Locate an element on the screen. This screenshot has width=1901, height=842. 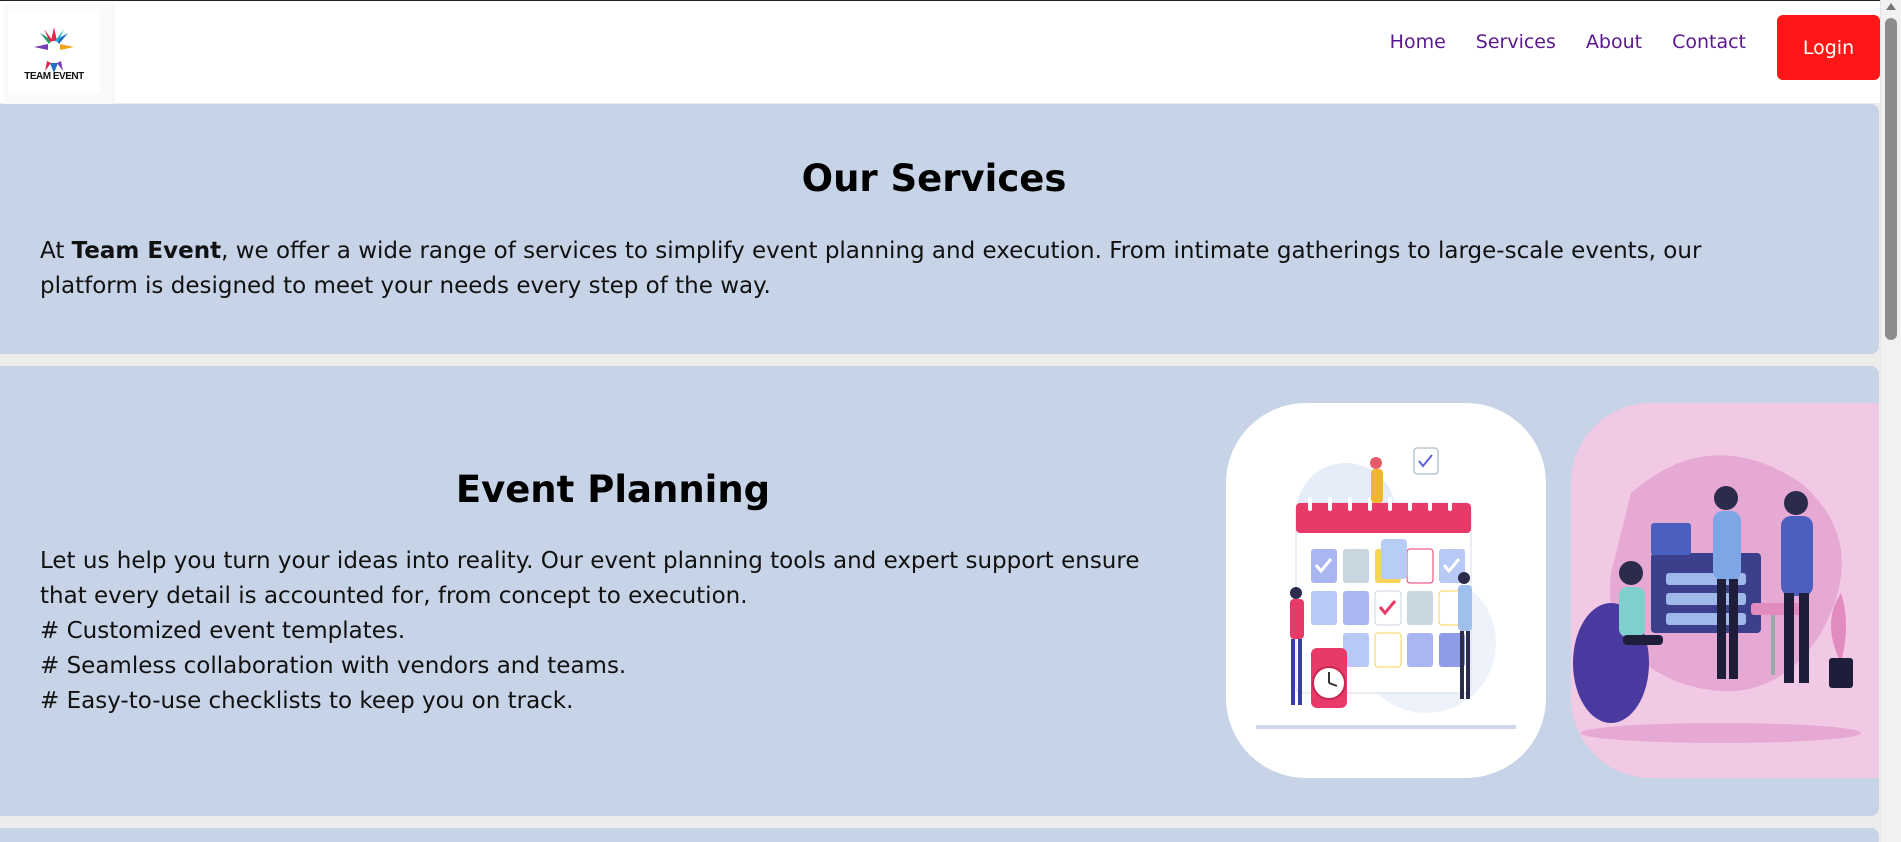
logo-text: TEAM EVENT is located at coordinates (54, 76).